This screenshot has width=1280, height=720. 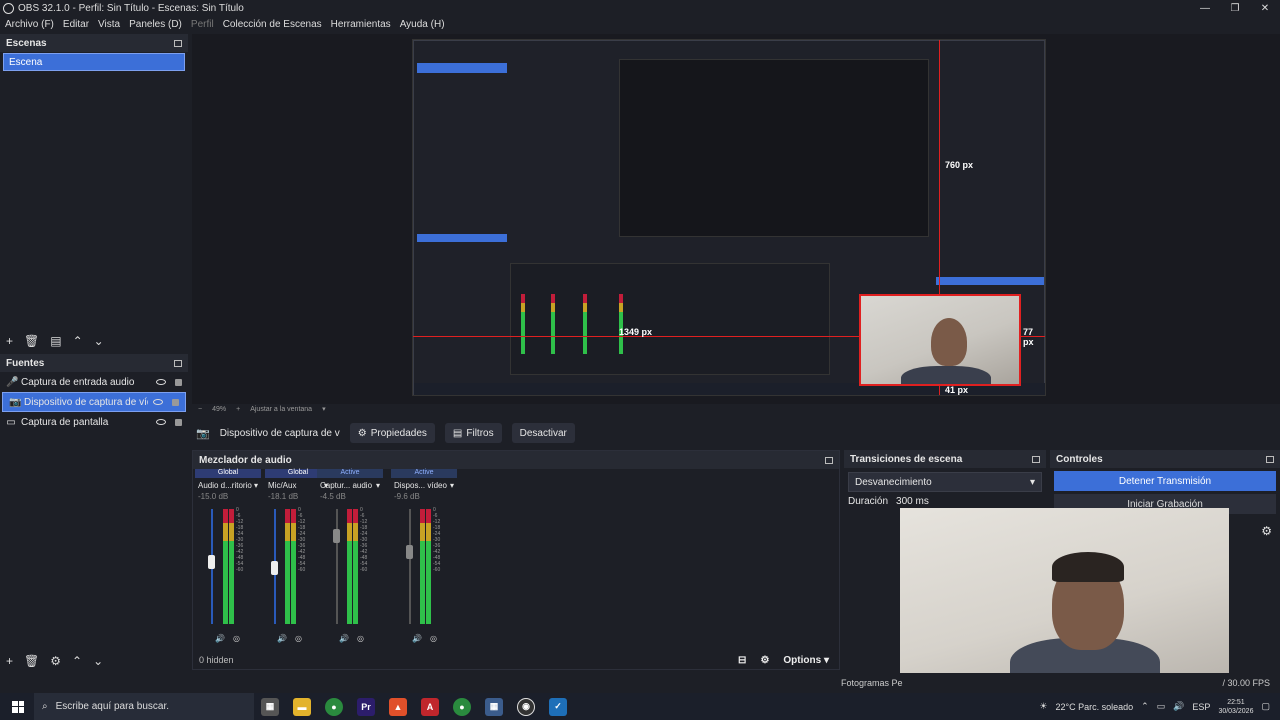 I want to click on strip-name: Captur... audio ▾, so click(x=350, y=485).